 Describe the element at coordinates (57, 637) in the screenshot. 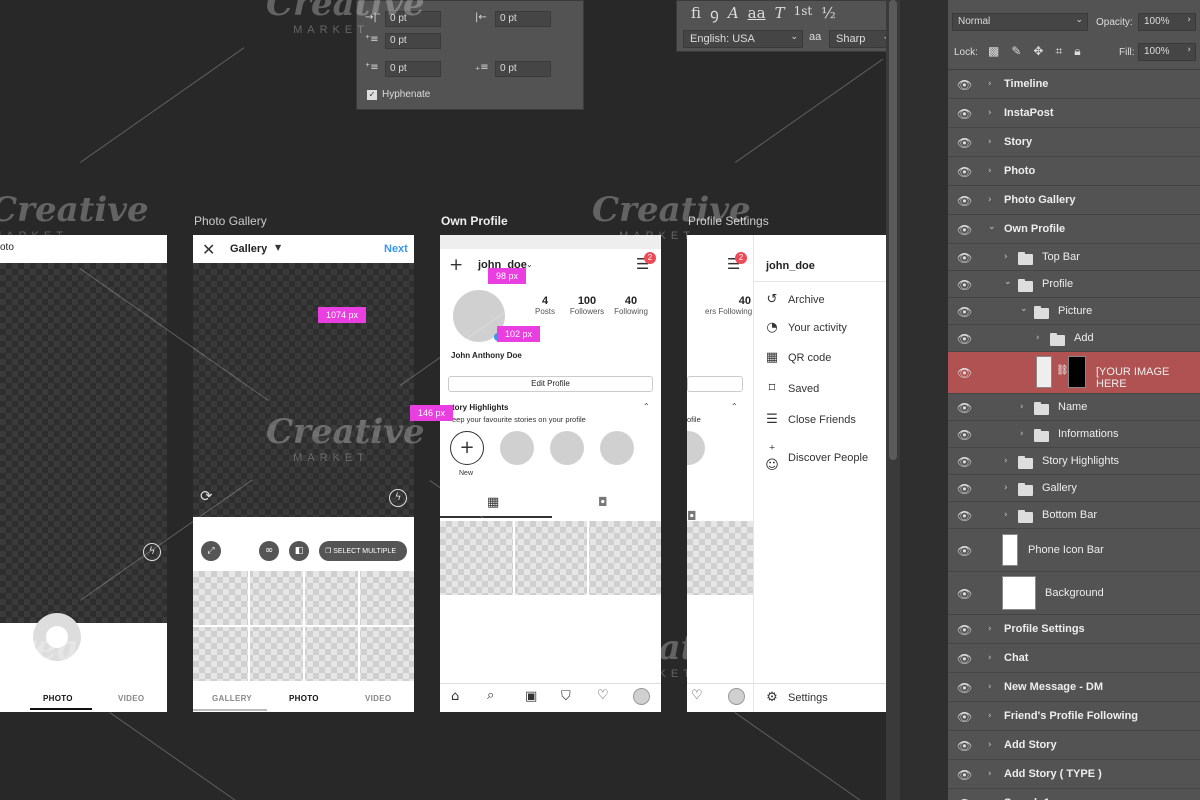

I see `shutter-button` at that location.